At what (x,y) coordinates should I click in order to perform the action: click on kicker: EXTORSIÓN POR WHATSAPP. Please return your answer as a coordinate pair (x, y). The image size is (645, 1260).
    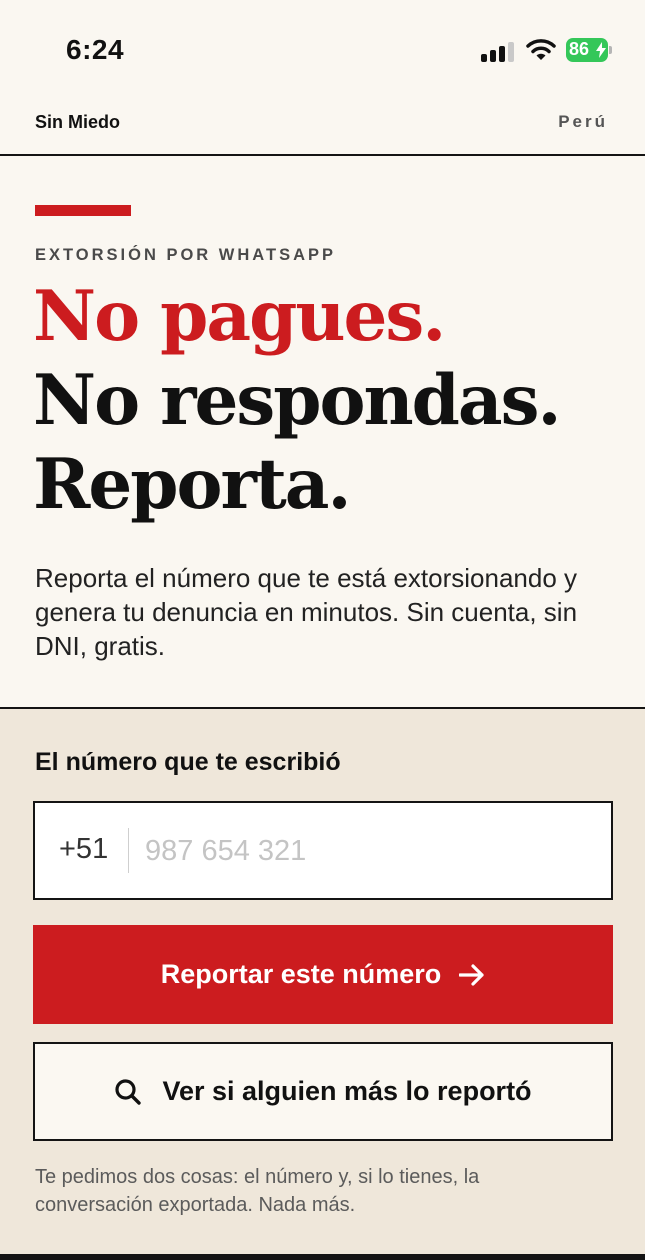
    Looking at the image, I should click on (185, 255).